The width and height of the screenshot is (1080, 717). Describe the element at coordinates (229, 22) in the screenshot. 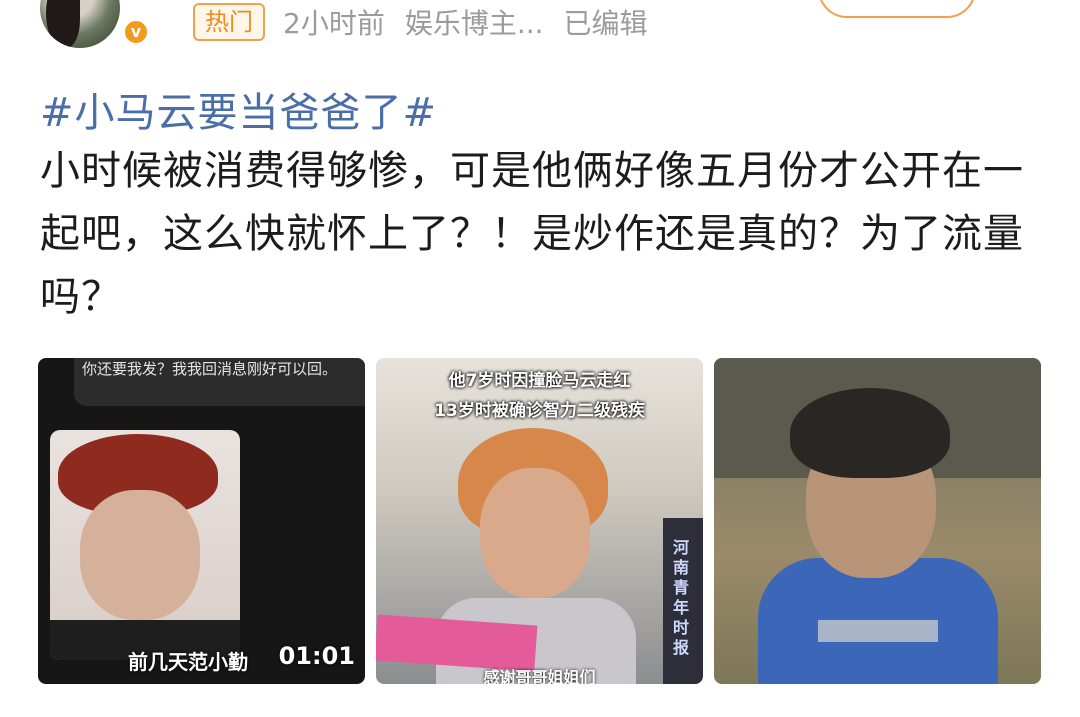

I see `hot-badge: 热门` at that location.